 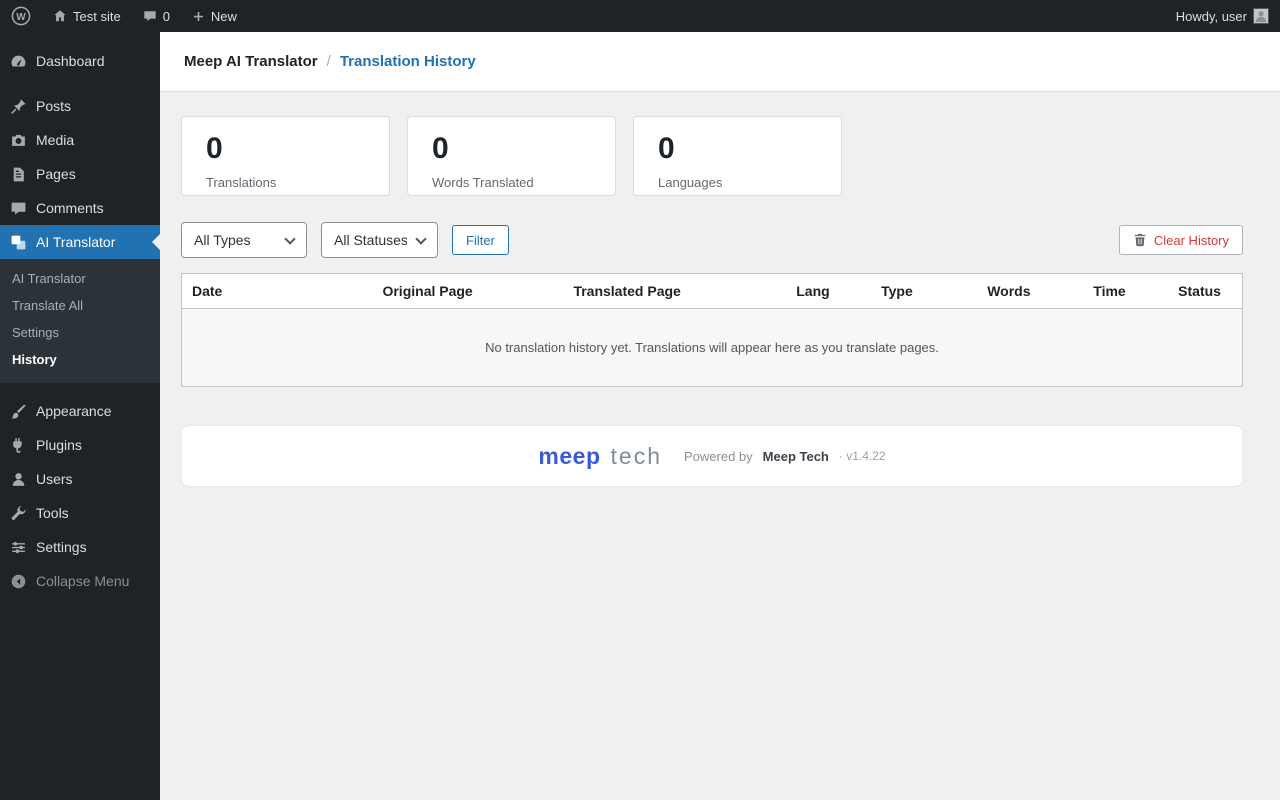 I want to click on column-header-lang: Lang, so click(x=829, y=291).